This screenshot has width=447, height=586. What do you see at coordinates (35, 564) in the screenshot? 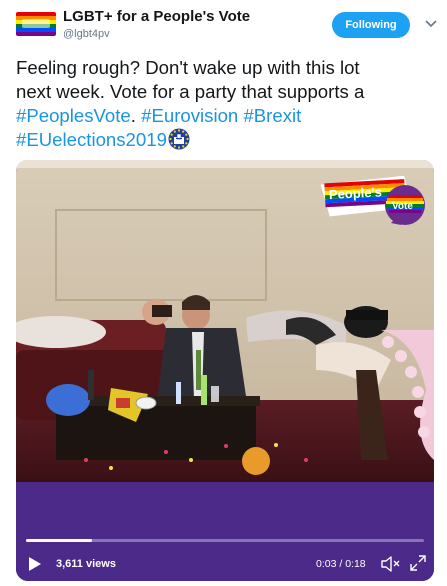
I see `play-icon` at bounding box center [35, 564].